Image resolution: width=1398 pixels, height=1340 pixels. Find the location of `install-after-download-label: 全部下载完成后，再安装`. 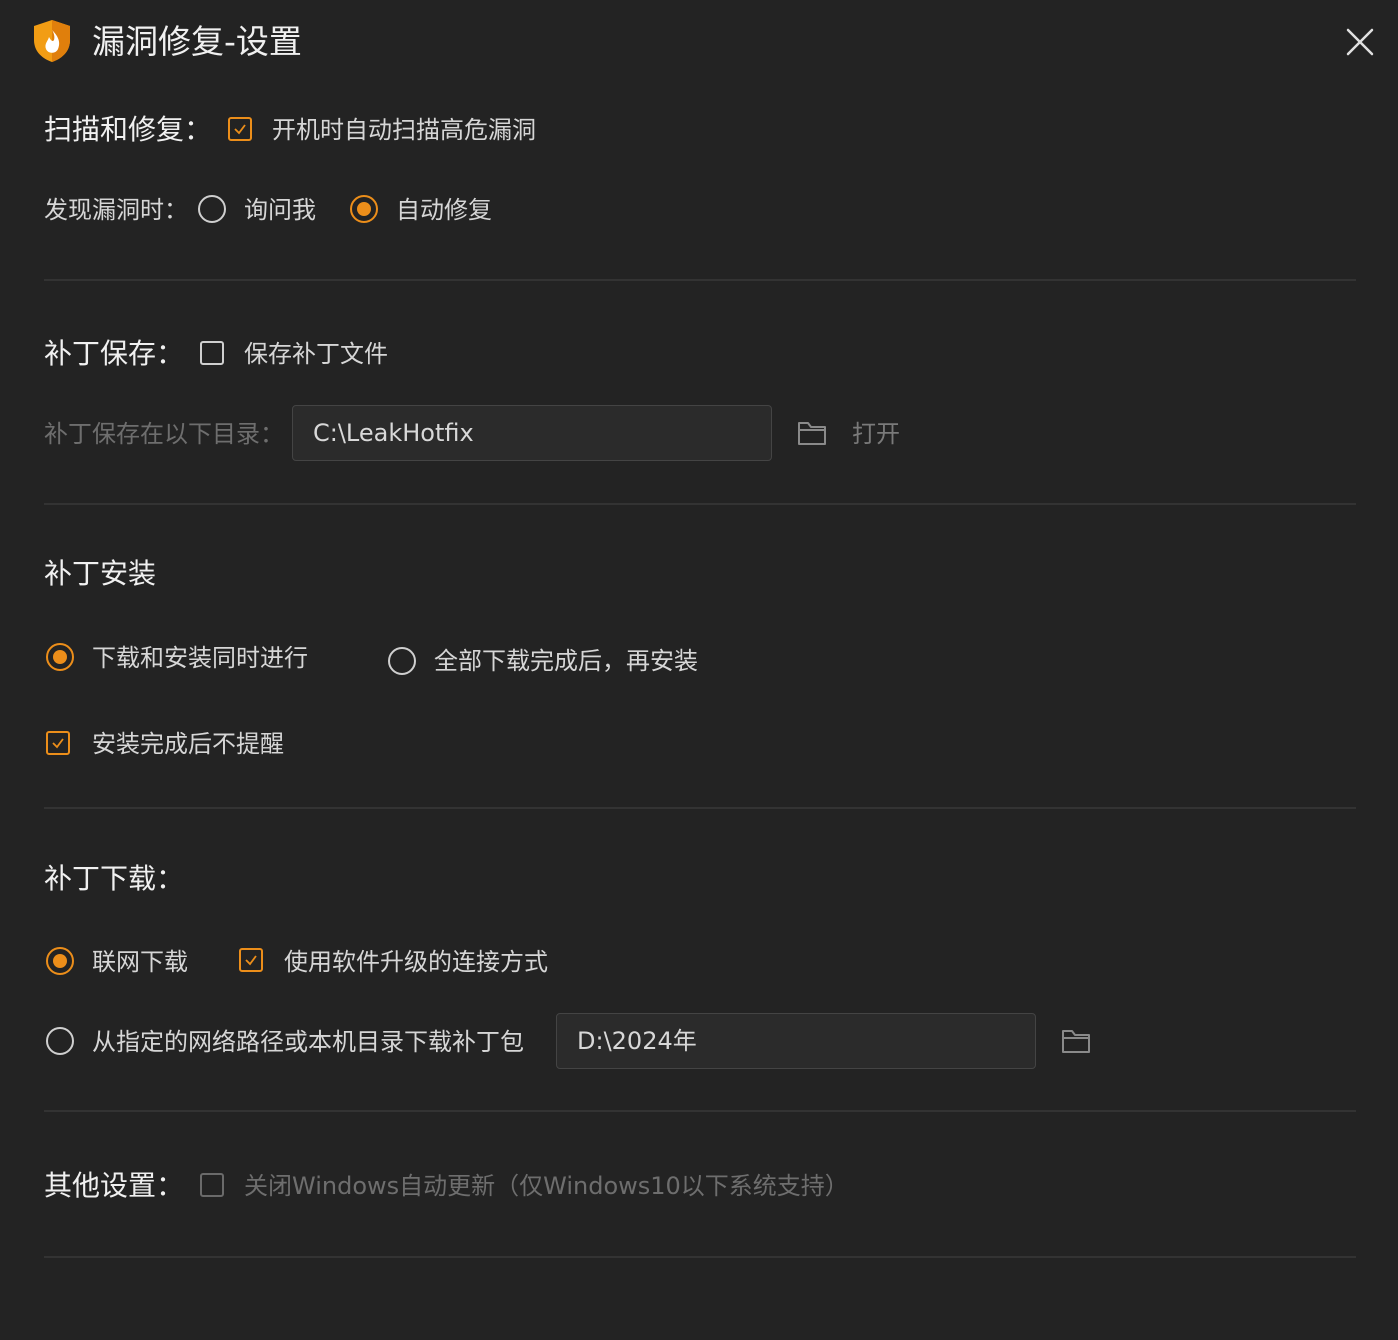

install-after-download-label: 全部下载完成后，再安装 is located at coordinates (566, 661).